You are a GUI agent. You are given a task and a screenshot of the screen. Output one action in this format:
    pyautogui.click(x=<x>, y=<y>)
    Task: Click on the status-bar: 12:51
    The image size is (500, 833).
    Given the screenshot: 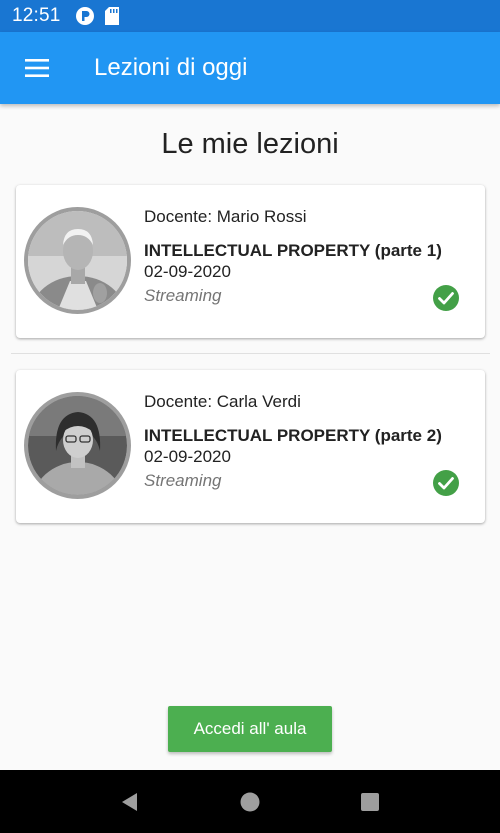 What is the action you would take?
    pyautogui.click(x=250, y=16)
    